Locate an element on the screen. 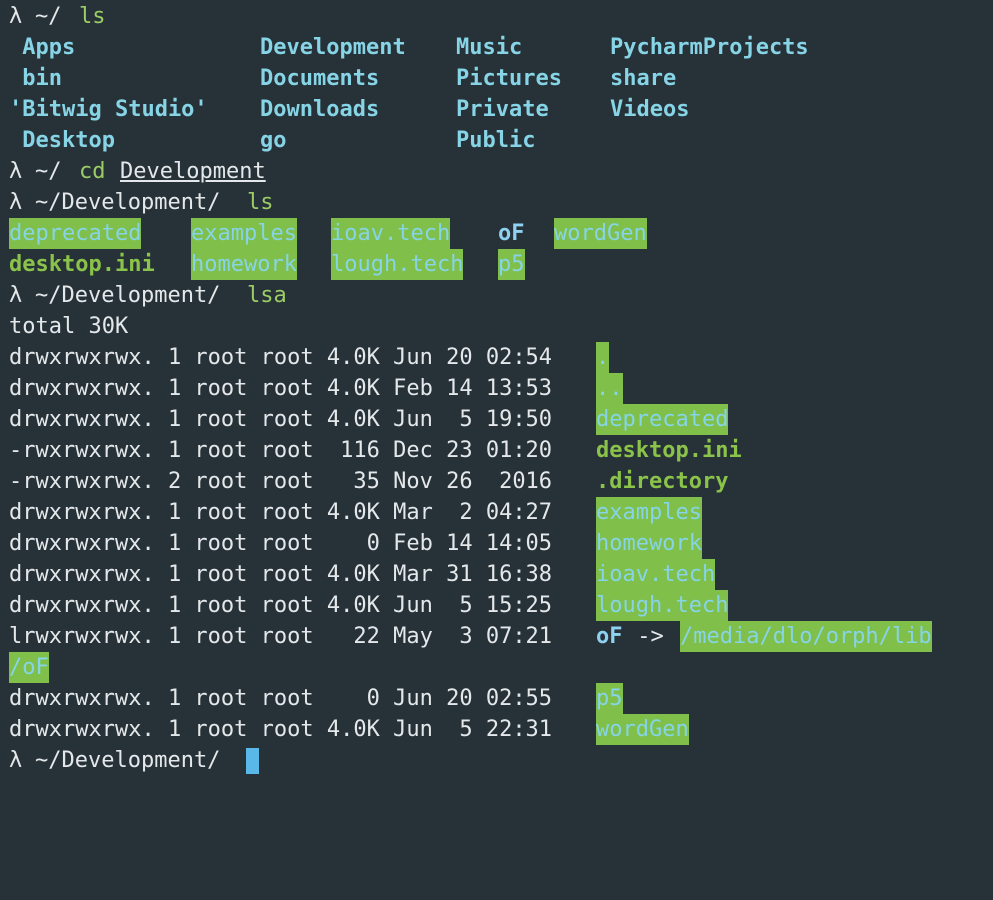 Image resolution: width=993 pixels, height=900 pixels. file-meta: drwxrwxrwx. 1 root root 4.0K Jun 5 15:25 is located at coordinates (287, 605).